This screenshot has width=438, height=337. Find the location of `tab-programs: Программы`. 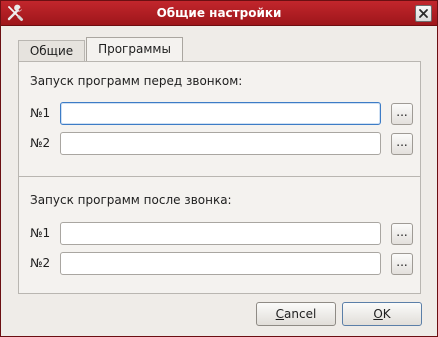

tab-programs: Программы is located at coordinates (134, 49).